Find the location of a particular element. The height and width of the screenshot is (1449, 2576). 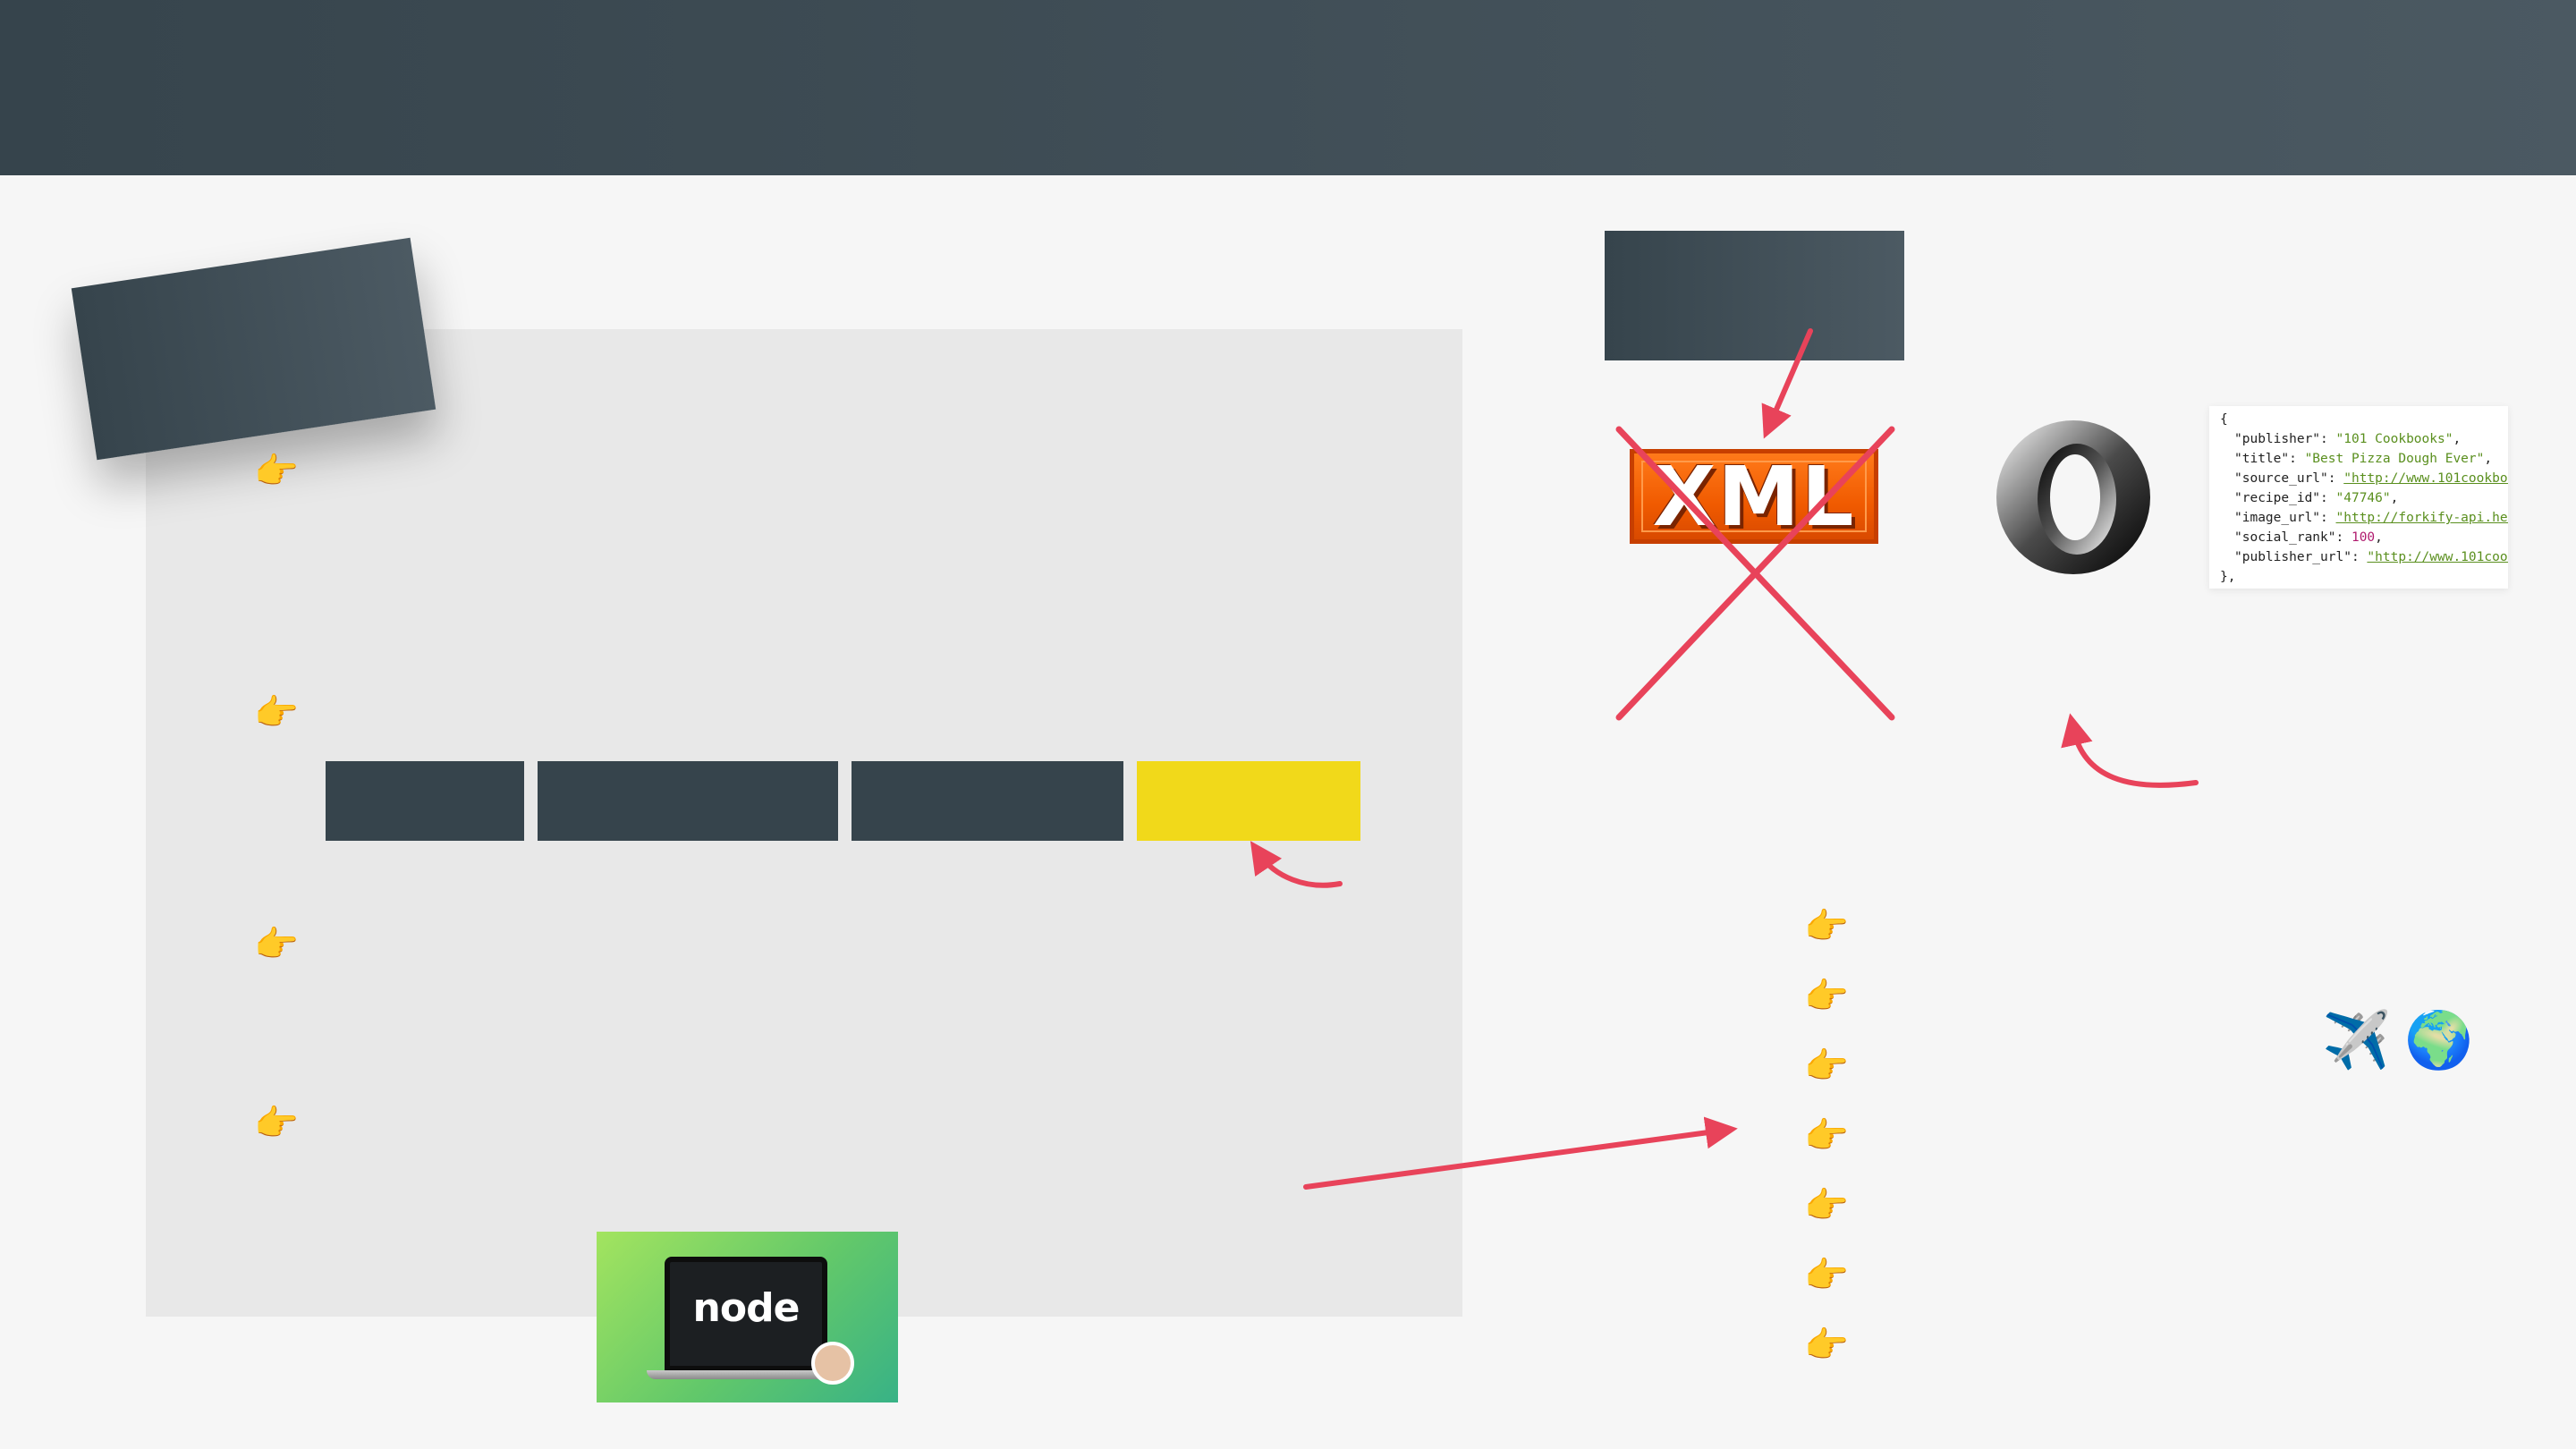

arrow-to-json-icon is located at coordinates (2130, 750).